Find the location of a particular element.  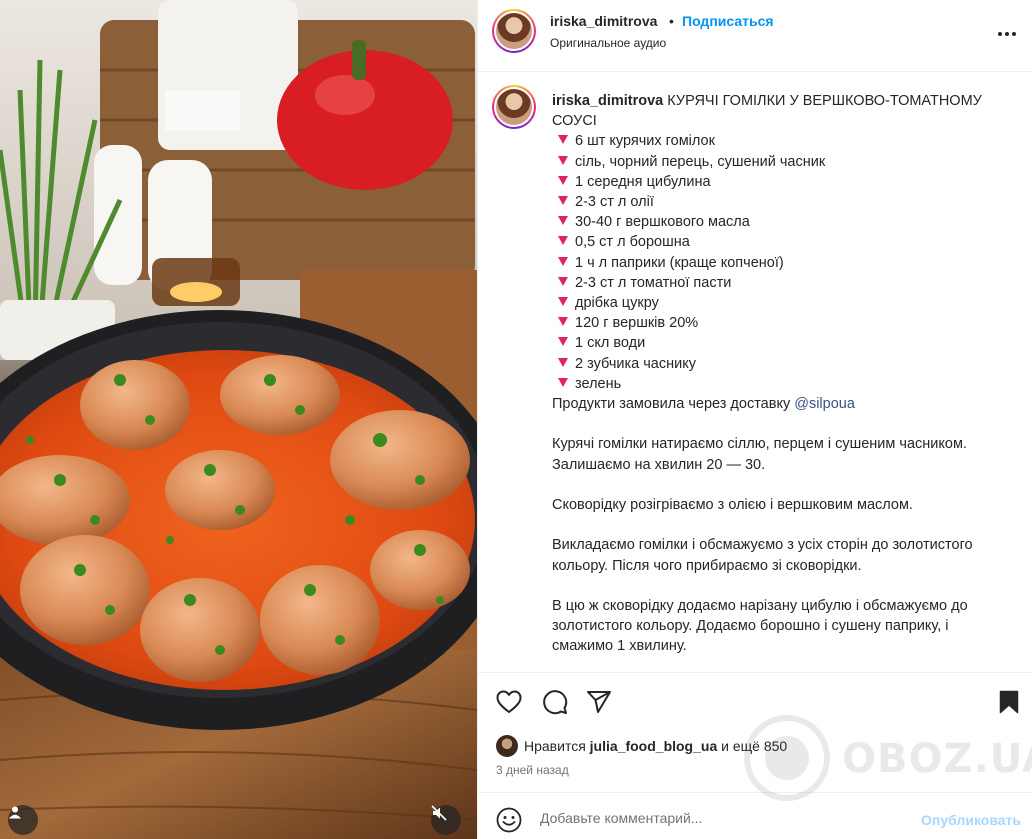

save-button is located at coordinates (1009, 702).